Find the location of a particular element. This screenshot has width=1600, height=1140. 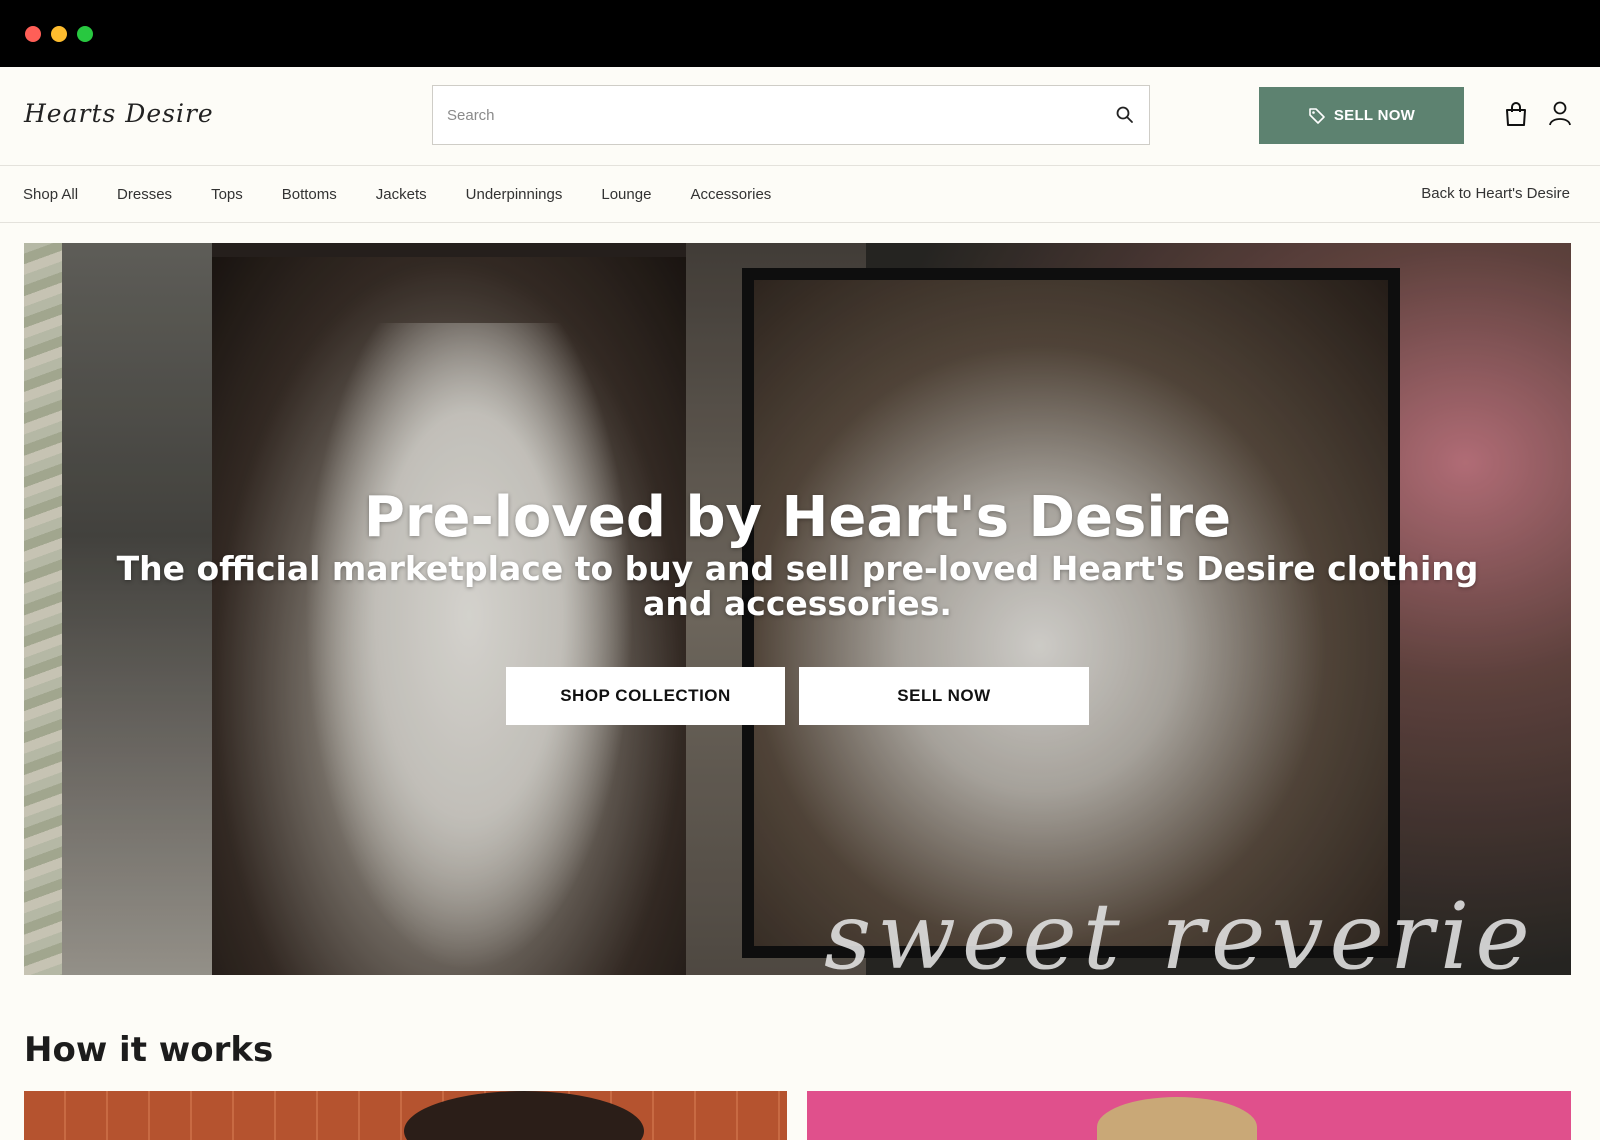

sell-now-header-label: SELL NOW is located at coordinates (1374, 115).